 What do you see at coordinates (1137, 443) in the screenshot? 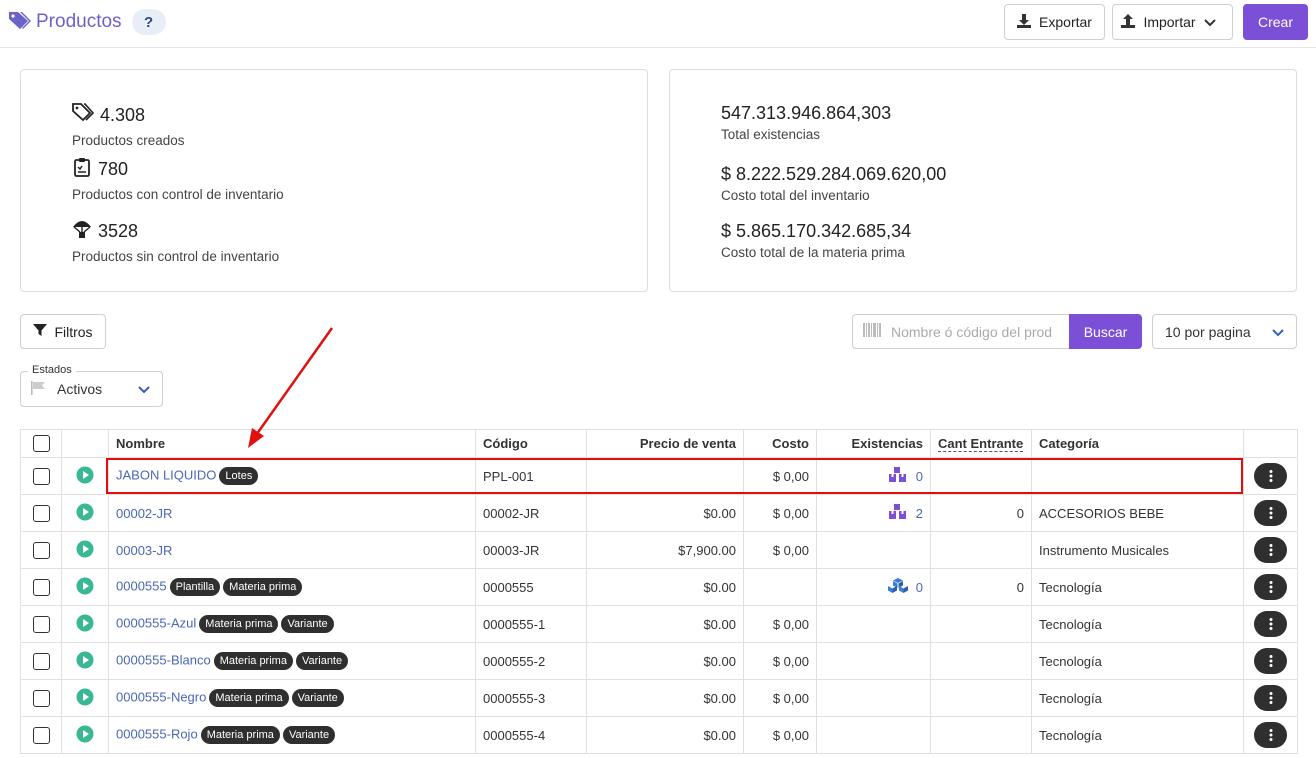
I see `column-header: Categoría` at bounding box center [1137, 443].